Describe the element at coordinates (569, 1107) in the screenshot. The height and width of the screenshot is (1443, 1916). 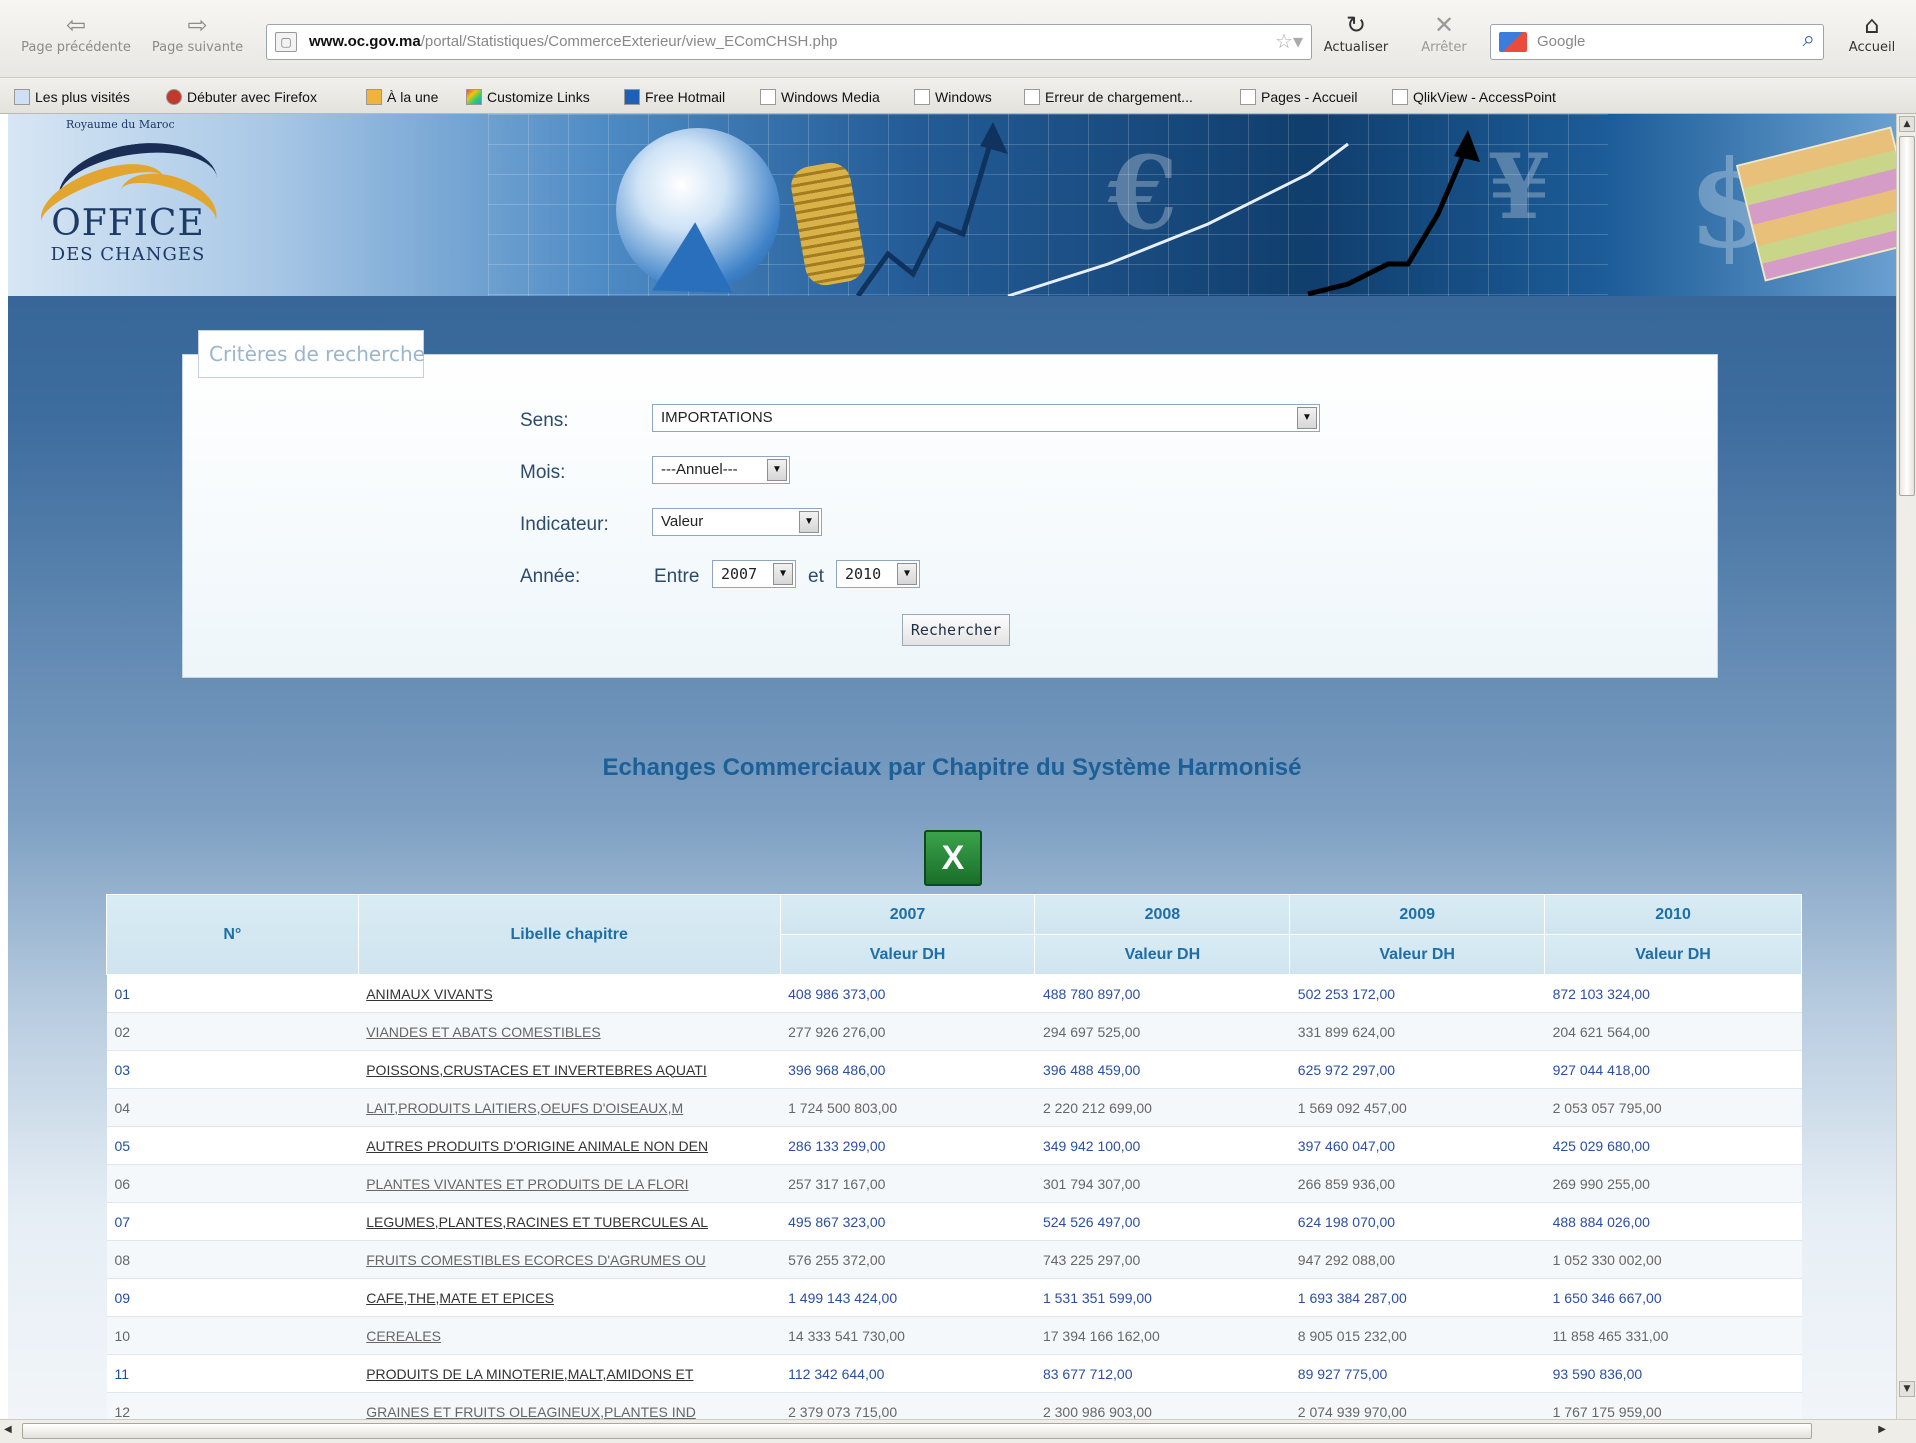
I see `chapter-link: LAIT,PRODUITS LAITIERS,OEUFS D'OISEAUX,M` at that location.